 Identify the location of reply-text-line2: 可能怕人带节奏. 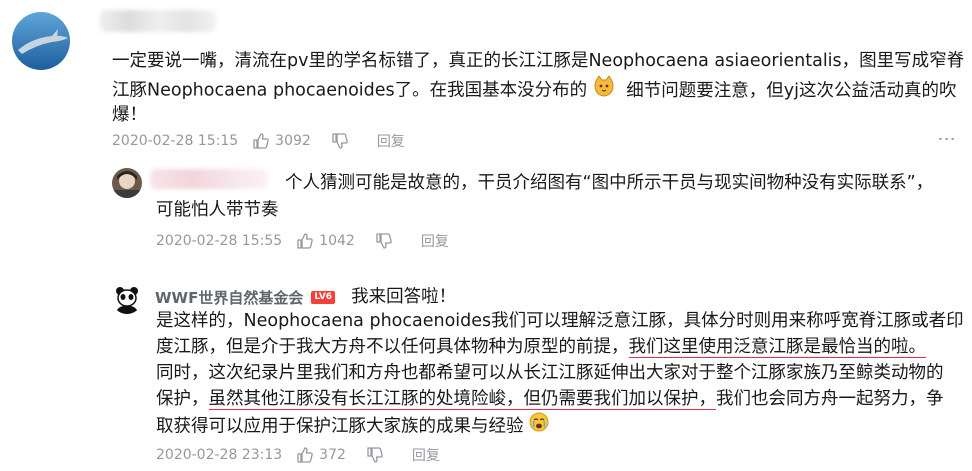
(217, 210).